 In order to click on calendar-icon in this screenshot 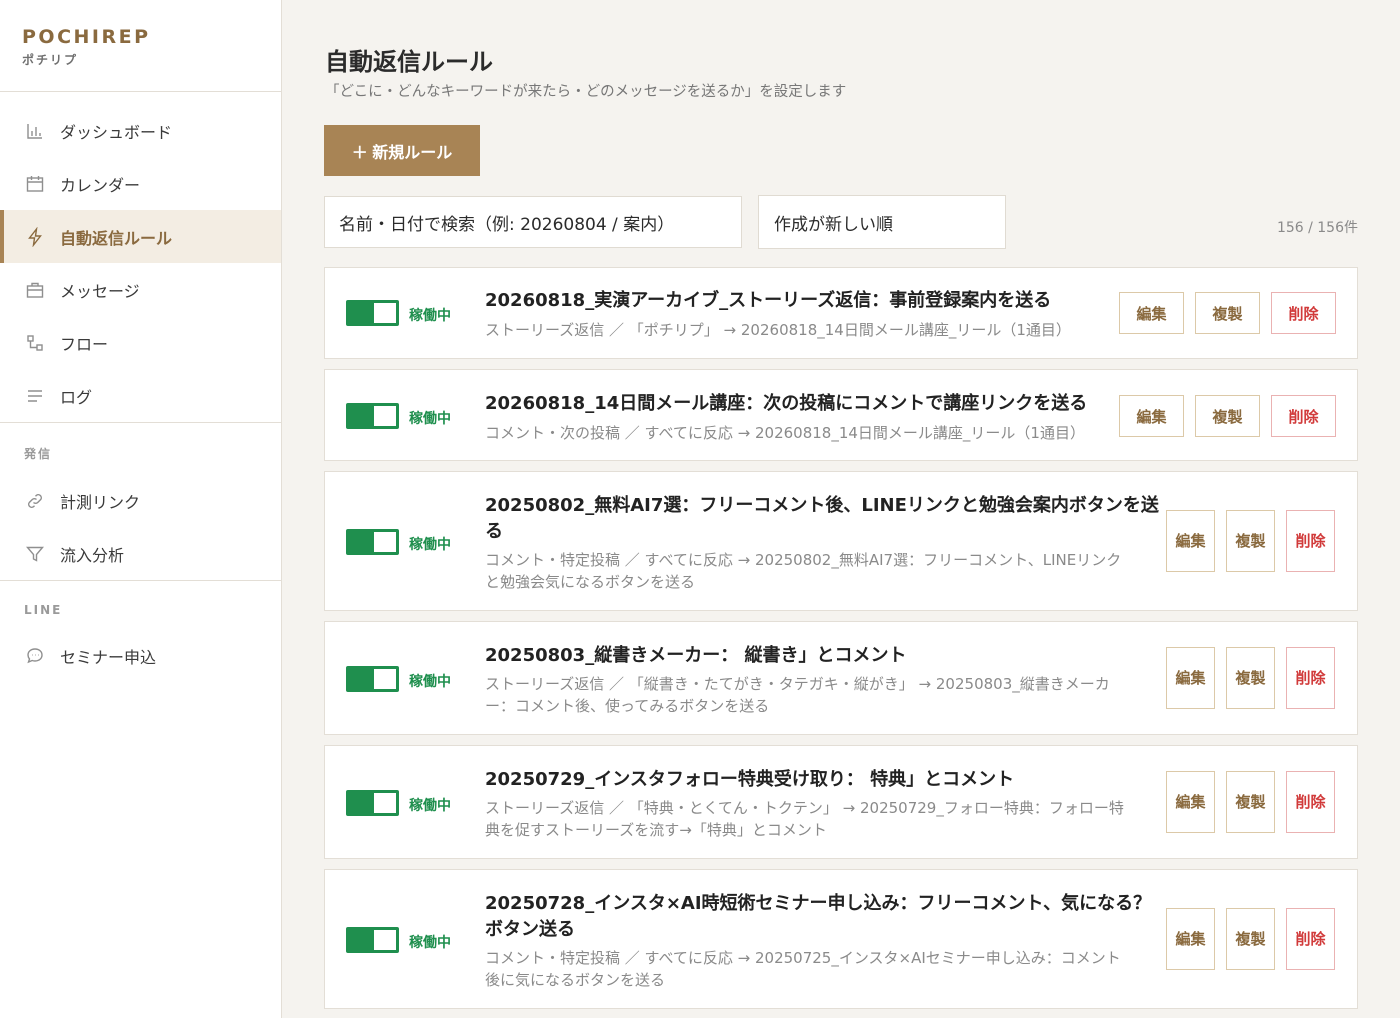, I will do `click(35, 184)`.